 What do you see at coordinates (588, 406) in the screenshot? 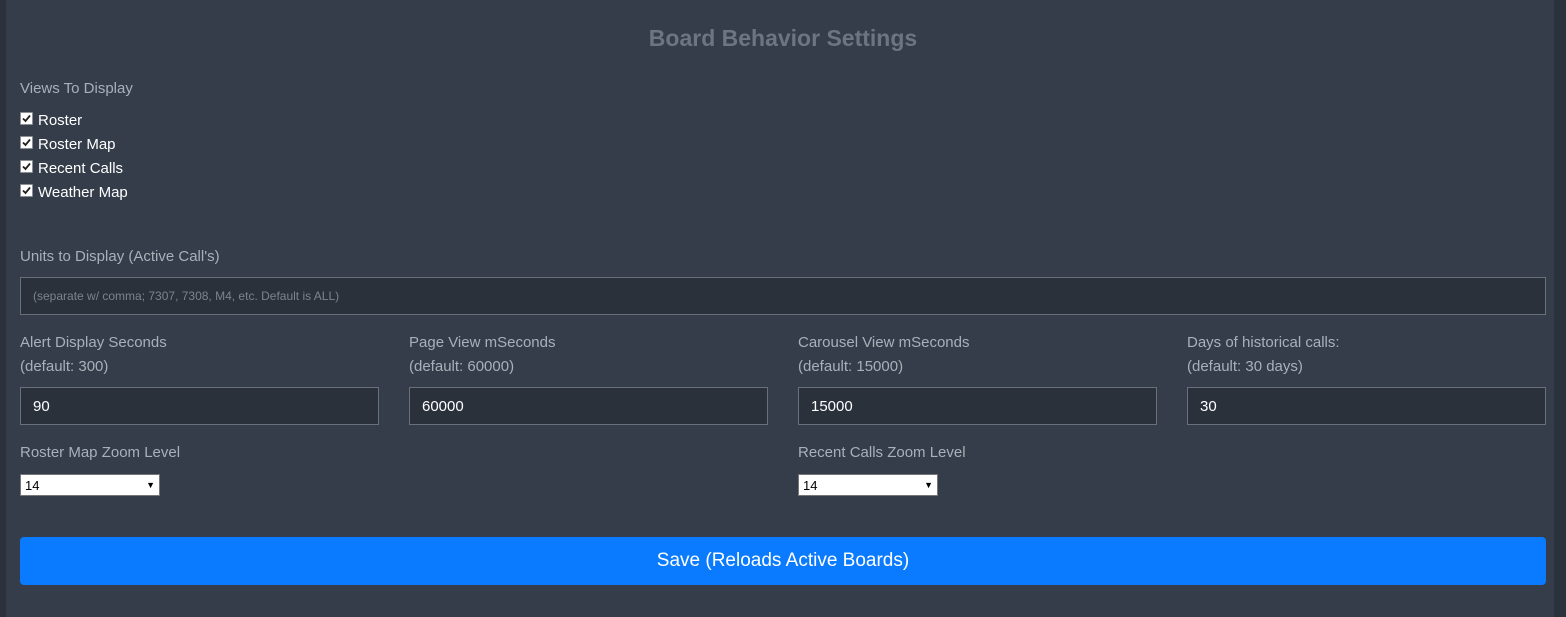
I see `page-view-input: 60000` at bounding box center [588, 406].